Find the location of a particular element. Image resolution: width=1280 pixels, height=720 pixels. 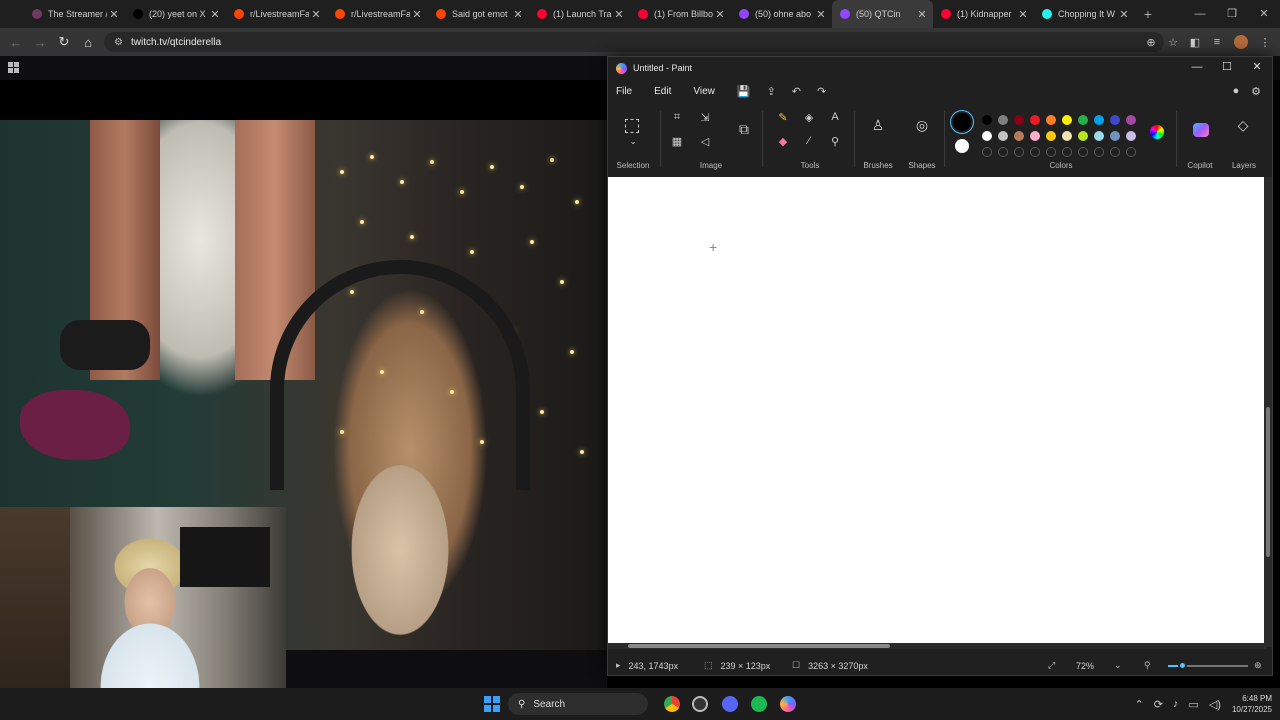

discord-icon is located at coordinates (730, 704).